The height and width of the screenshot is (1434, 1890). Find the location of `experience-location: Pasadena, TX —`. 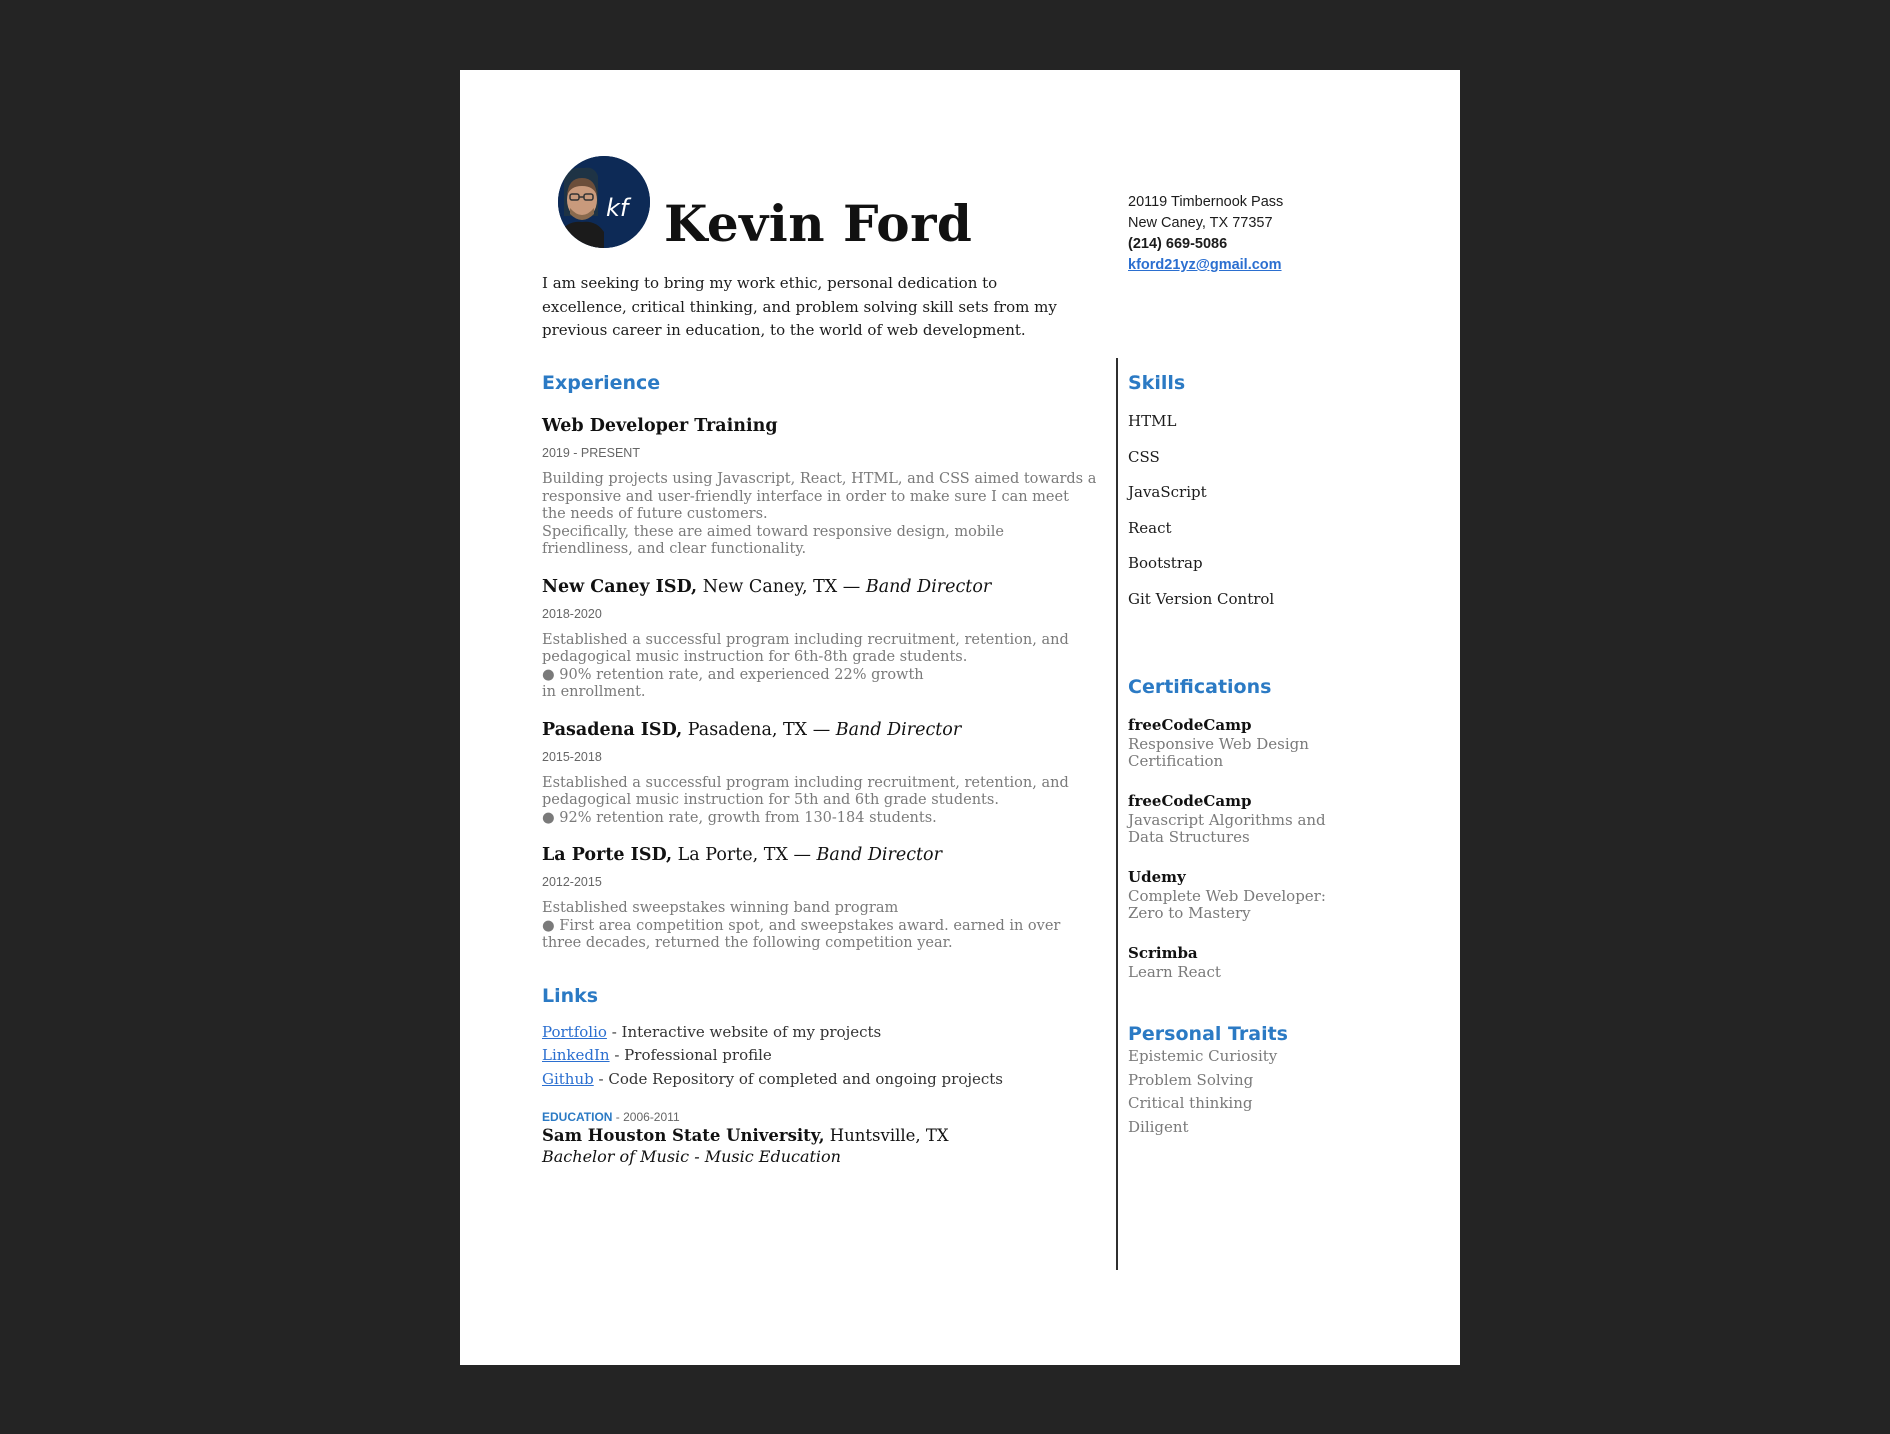

experience-location: Pasadena, TX — is located at coordinates (759, 729).